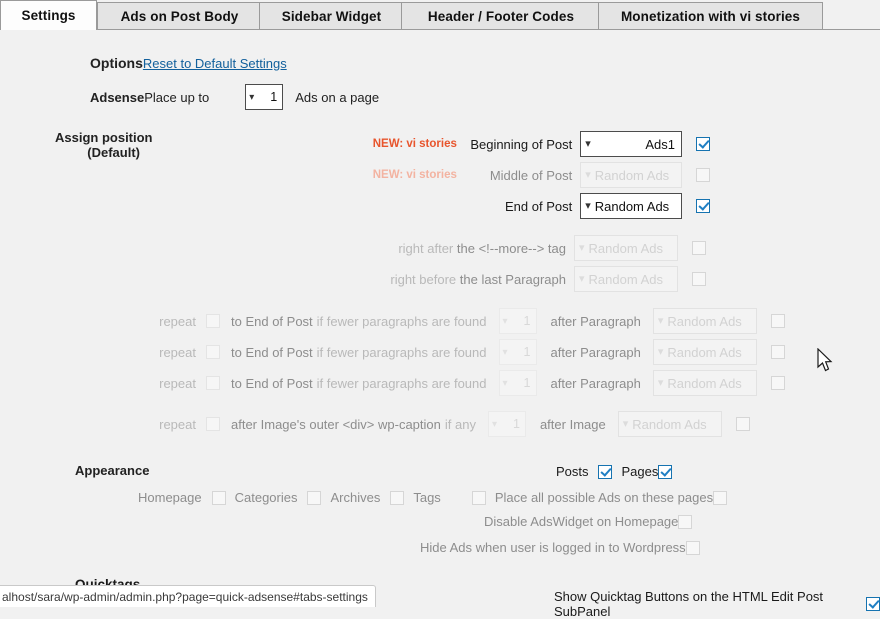 The image size is (880, 619). I want to click on beginning-of-post-ad-select: ▾ Ads1, so click(631, 144).